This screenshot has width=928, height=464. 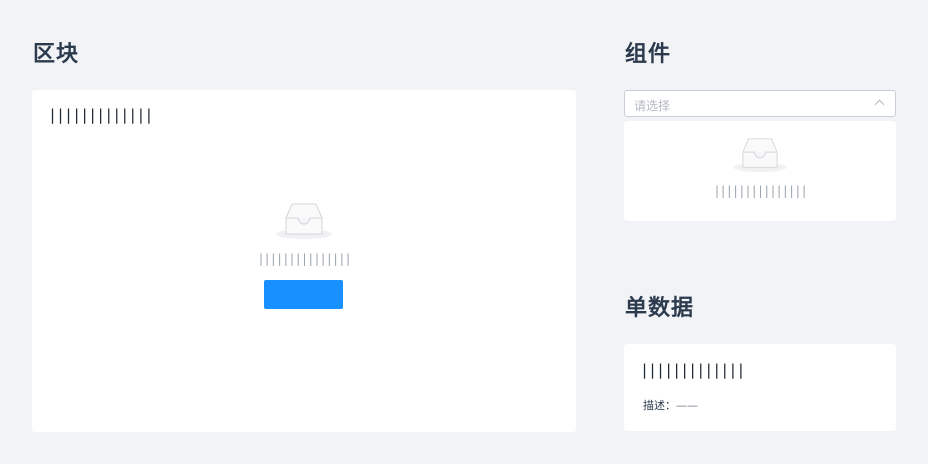 I want to click on description-row: 描述：——, so click(x=670, y=405).